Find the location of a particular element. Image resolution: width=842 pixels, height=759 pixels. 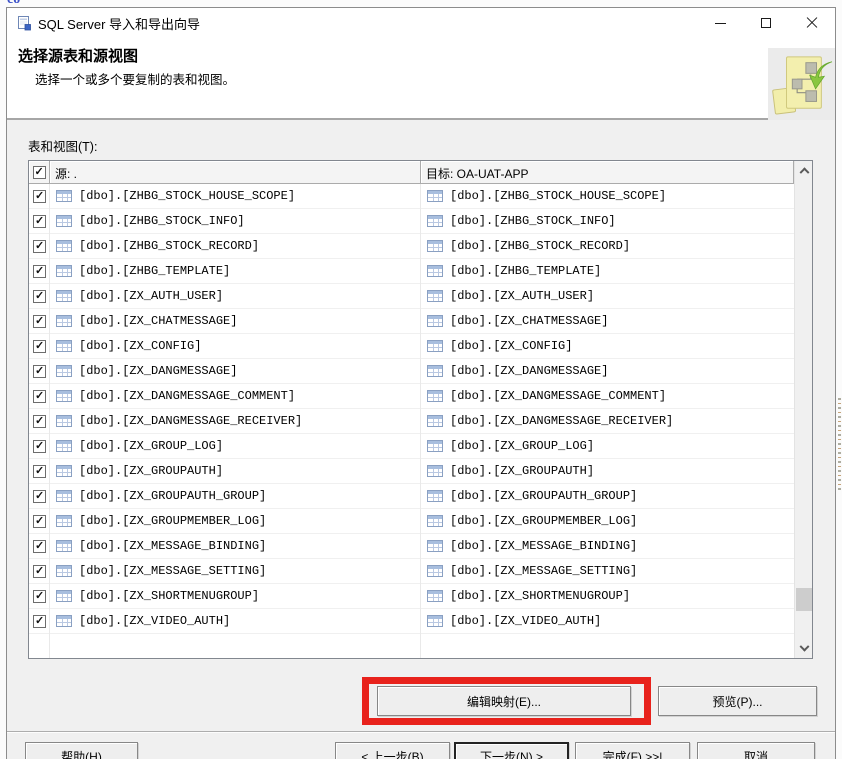

target-cell: [dbo].[ZX_DANGMESSAGE_RECEIVER] is located at coordinates (607, 421).